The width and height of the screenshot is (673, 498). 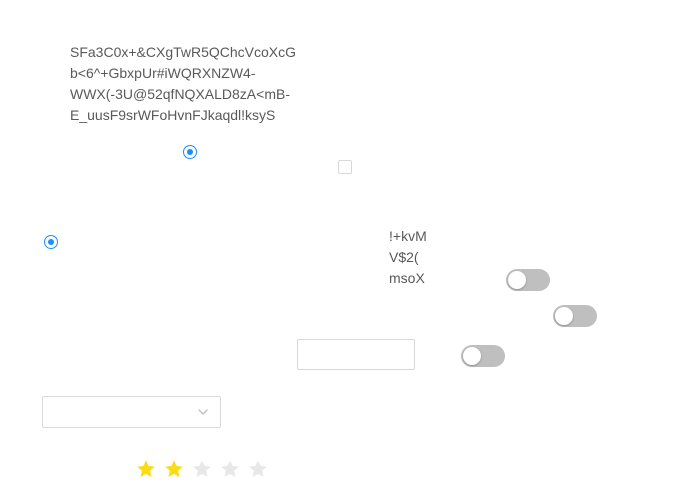 What do you see at coordinates (131, 412) in the screenshot?
I see `select-dropdown` at bounding box center [131, 412].